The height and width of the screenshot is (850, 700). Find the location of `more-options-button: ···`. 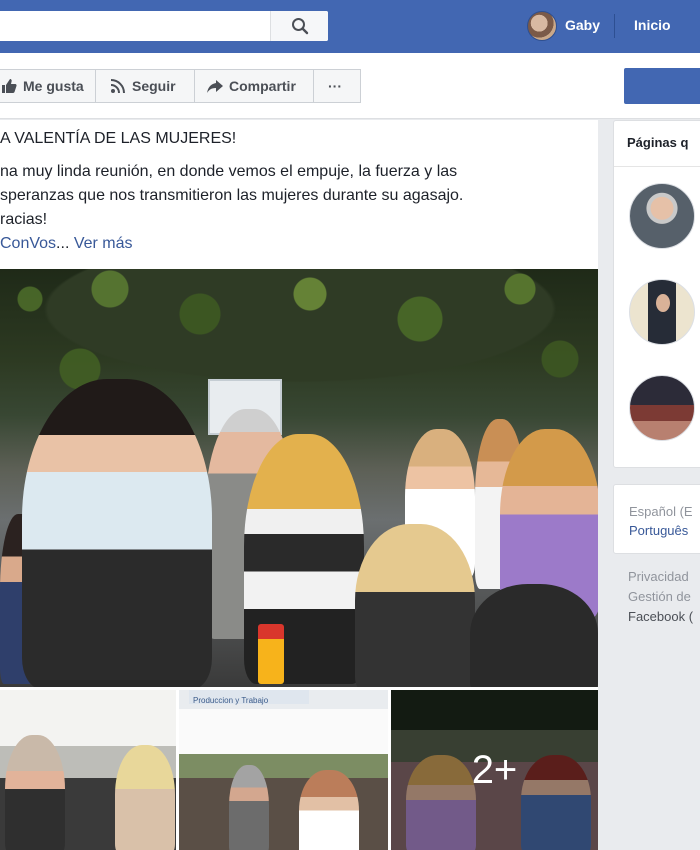

more-options-button: ··· is located at coordinates (337, 86).